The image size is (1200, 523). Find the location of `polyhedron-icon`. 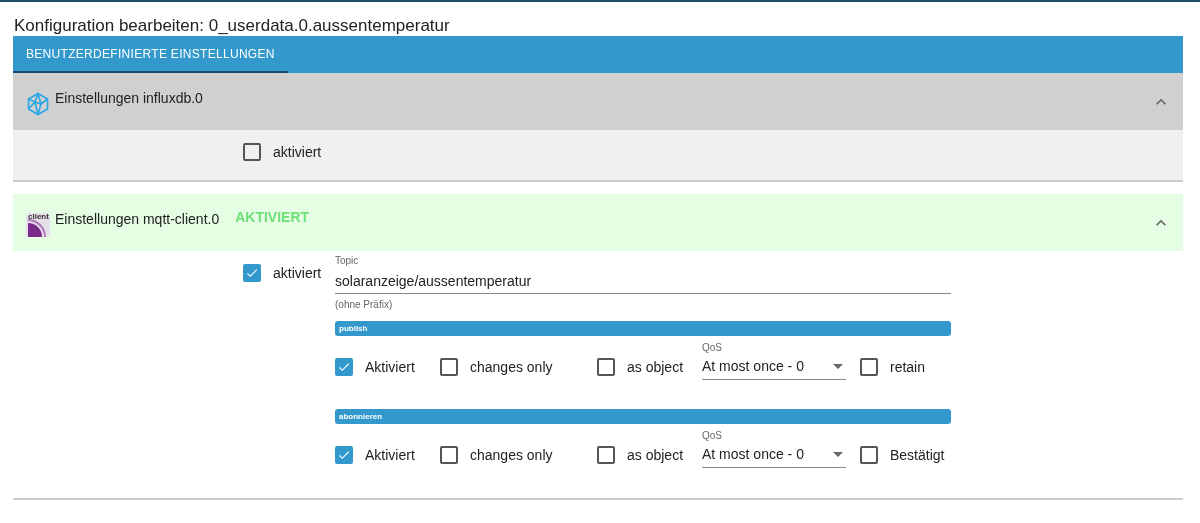

polyhedron-icon is located at coordinates (38, 103).